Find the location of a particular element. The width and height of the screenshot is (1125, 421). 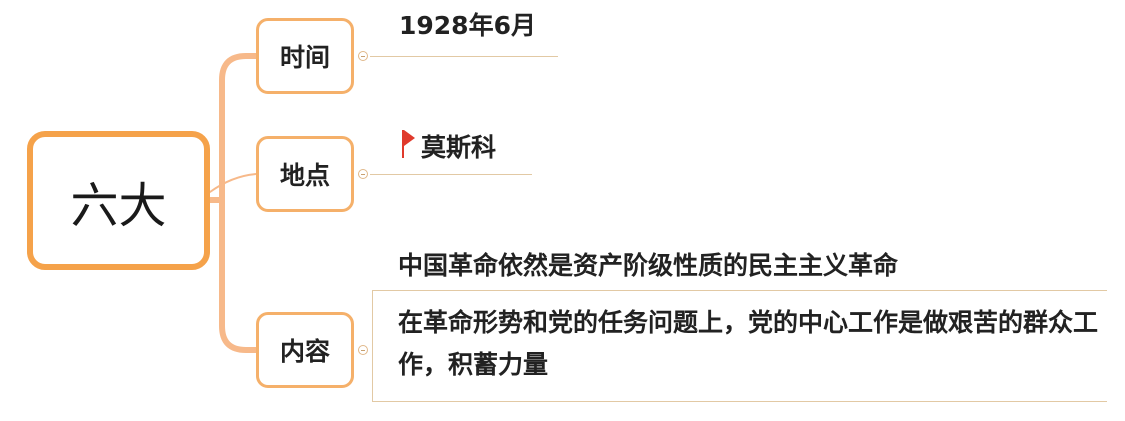

connector-root-to-place is located at coordinates (233, 183).